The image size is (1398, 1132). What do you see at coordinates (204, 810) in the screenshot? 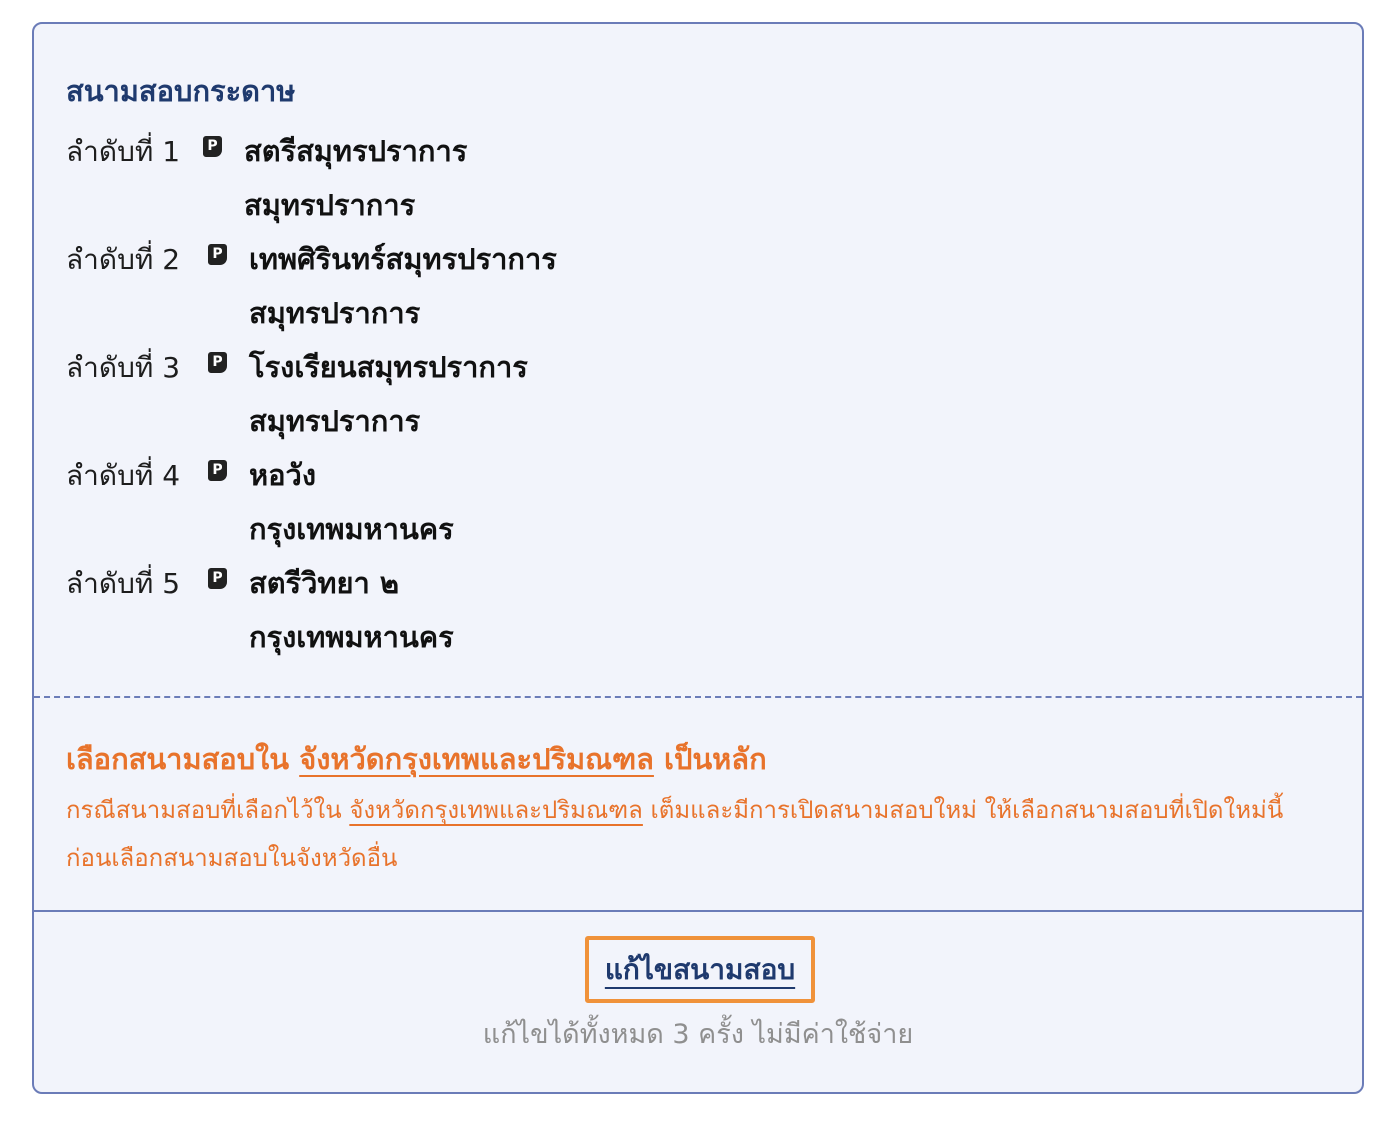
I see `notice-body-prefix: กรณีสนามสอบที่เลือกไว้ใน` at bounding box center [204, 810].